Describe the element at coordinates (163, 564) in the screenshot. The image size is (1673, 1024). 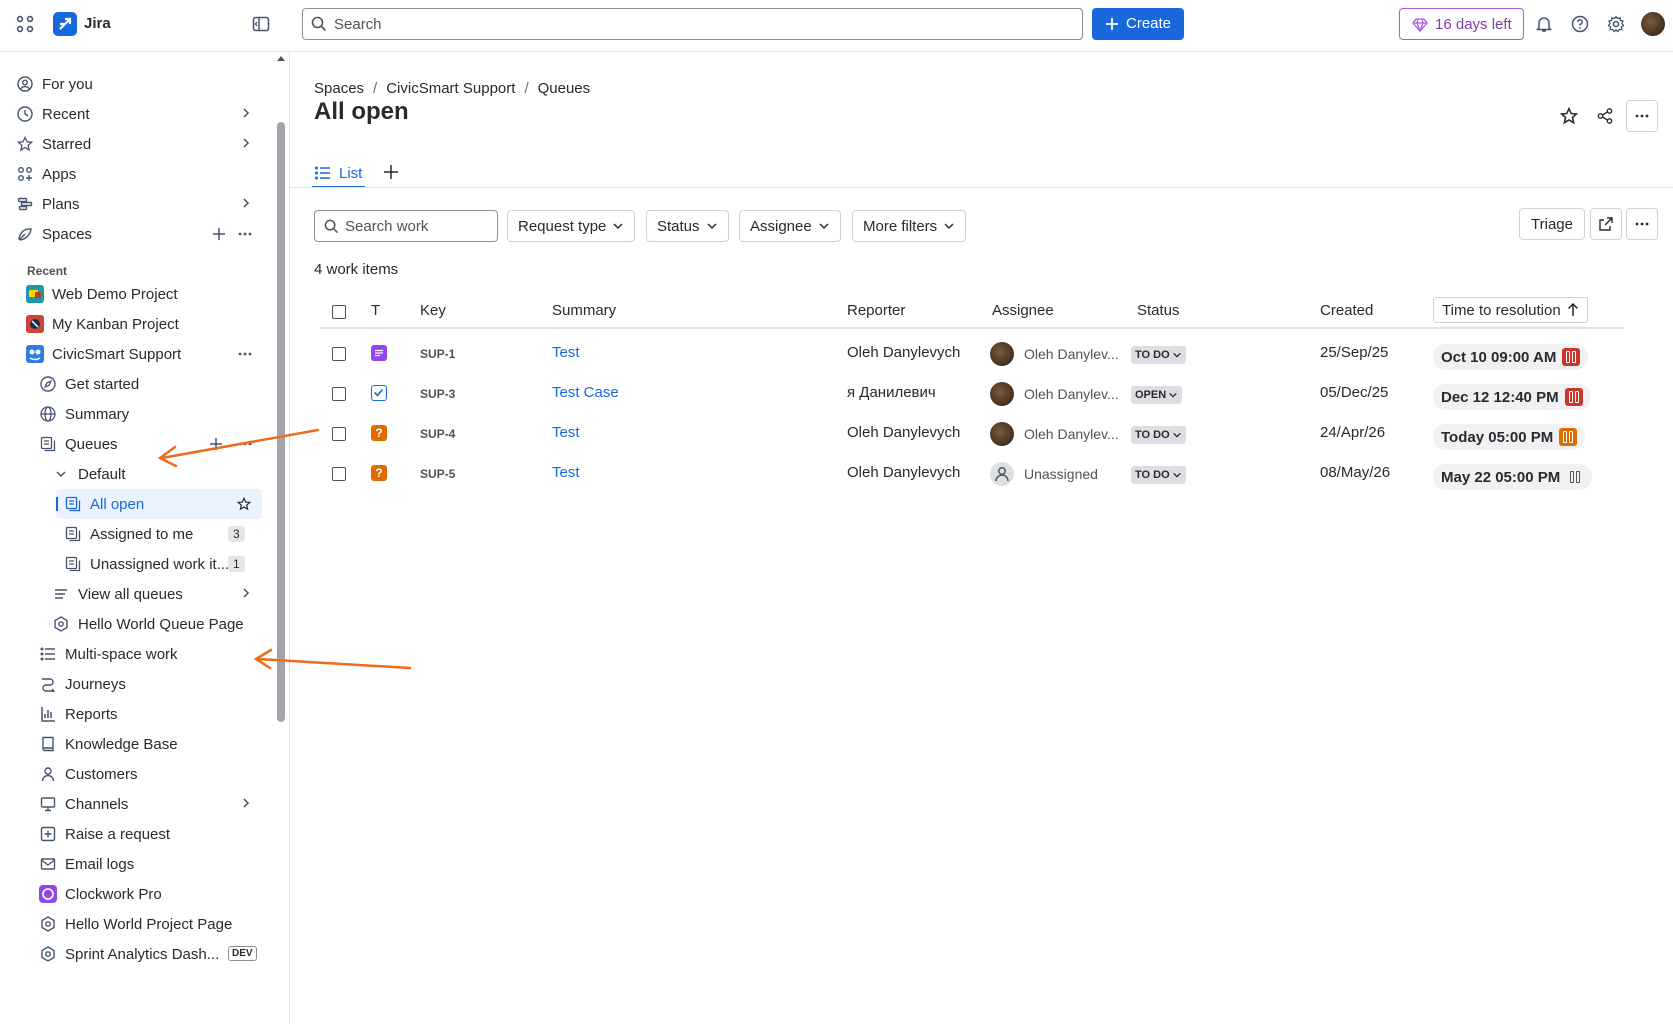
I see `sidebar-item-unassigned: Unassigned work it... 1` at that location.